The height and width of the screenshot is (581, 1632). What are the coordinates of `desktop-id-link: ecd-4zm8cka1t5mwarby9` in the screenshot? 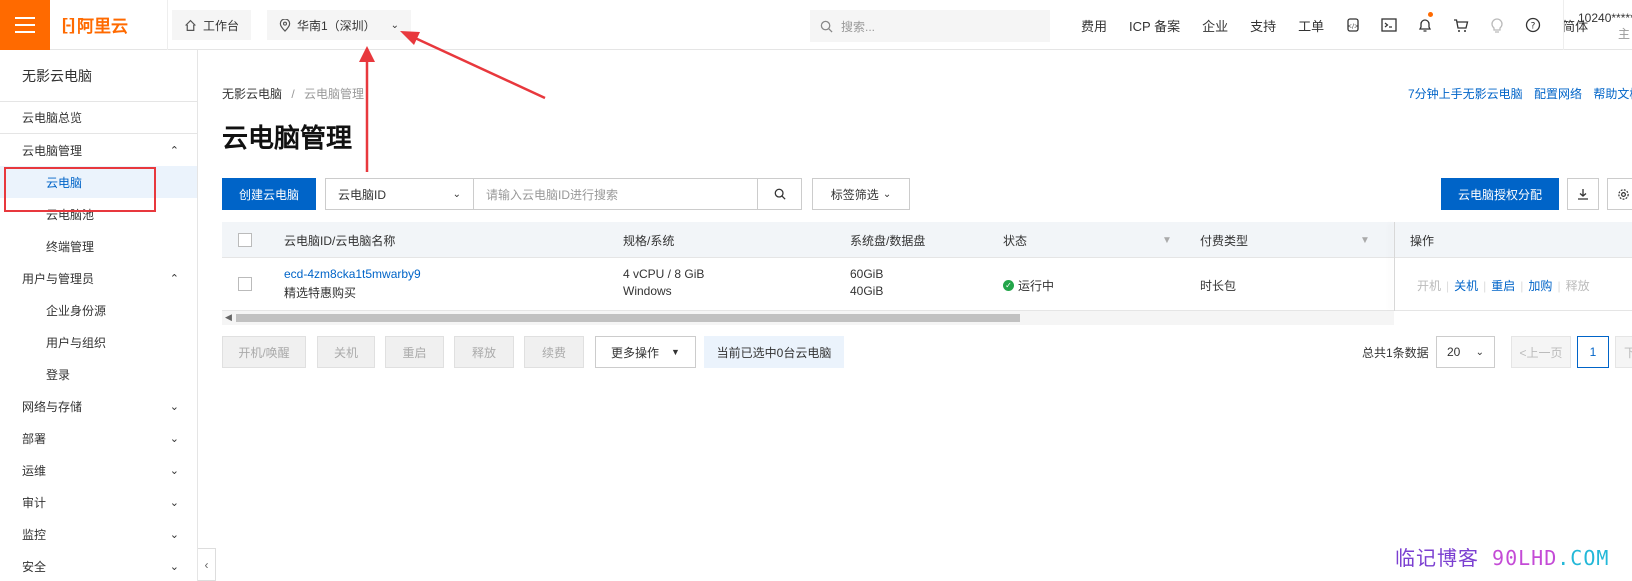 It's located at (352, 274).